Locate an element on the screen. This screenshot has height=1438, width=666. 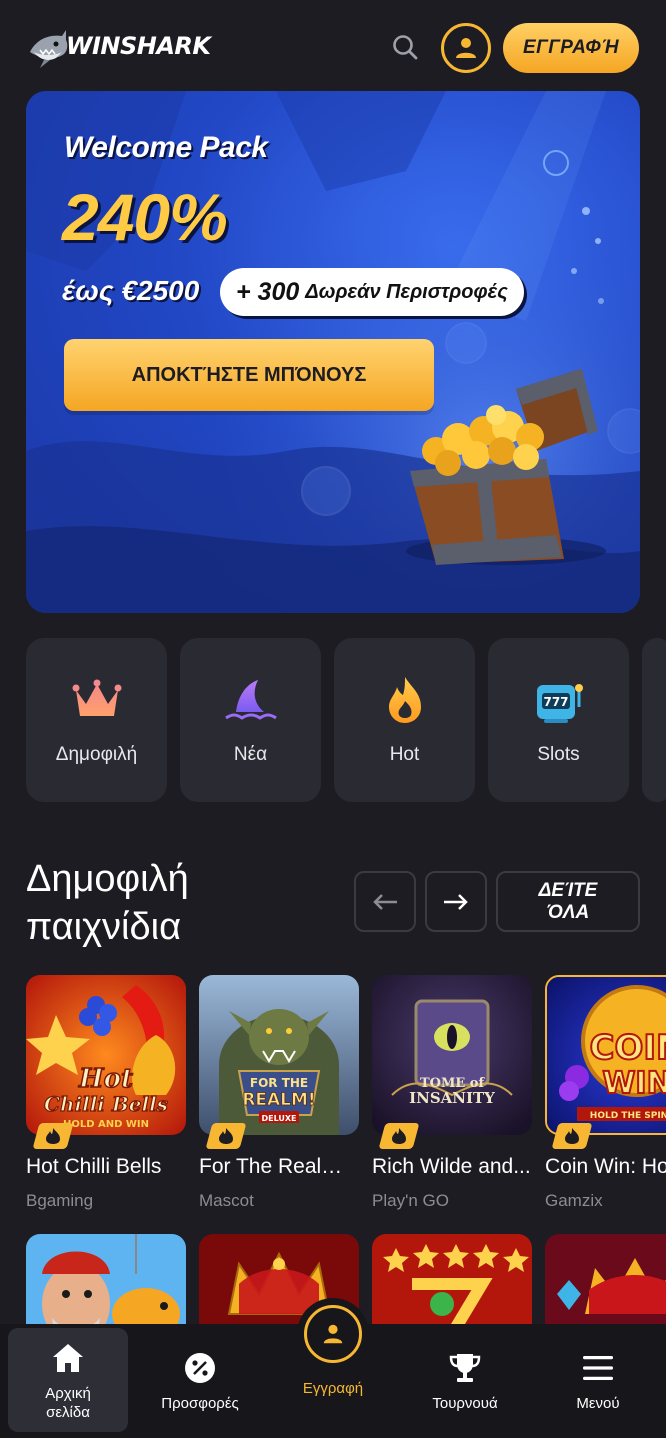
game-provider: Gamzix is located at coordinates (574, 1200).